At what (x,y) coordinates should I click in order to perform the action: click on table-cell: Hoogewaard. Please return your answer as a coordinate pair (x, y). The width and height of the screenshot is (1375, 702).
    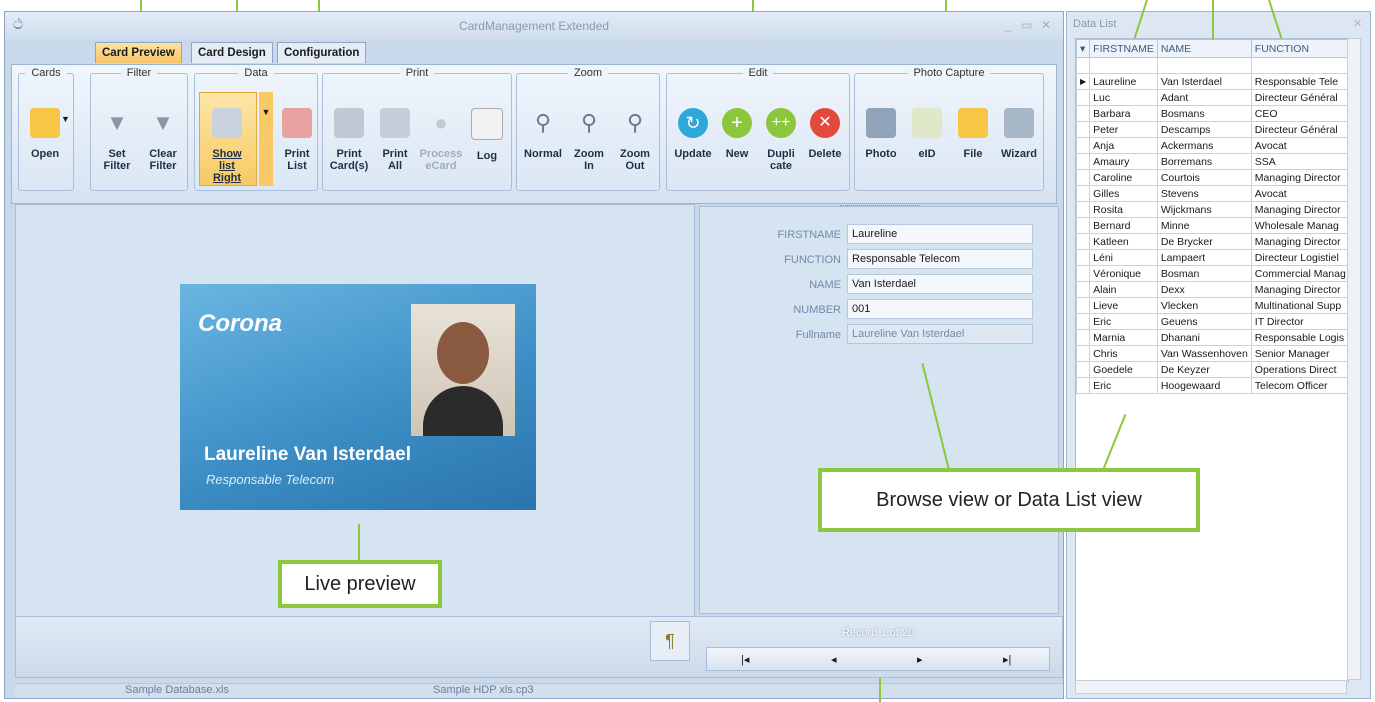
    Looking at the image, I should click on (1204, 385).